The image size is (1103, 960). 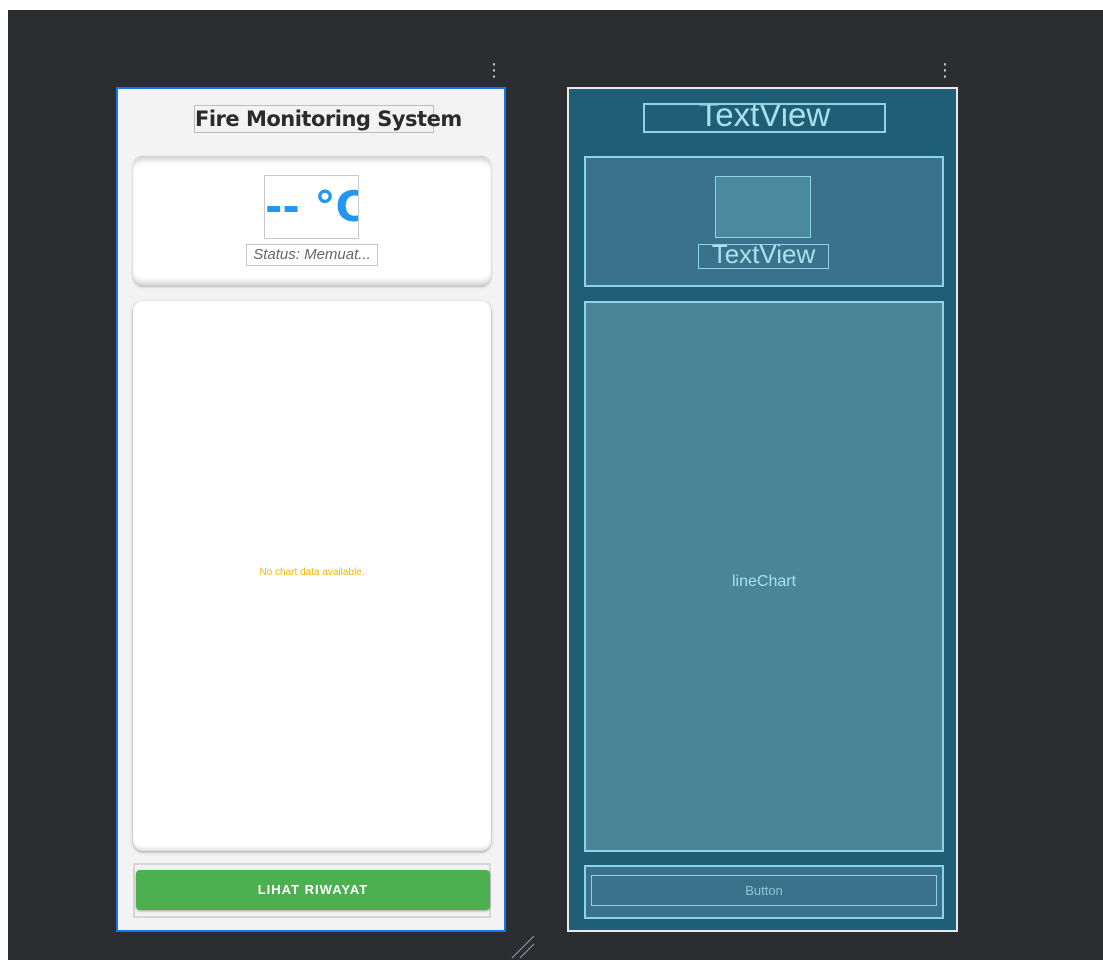 I want to click on history-button: LIHAT RIWAYAT, so click(x=313, y=890).